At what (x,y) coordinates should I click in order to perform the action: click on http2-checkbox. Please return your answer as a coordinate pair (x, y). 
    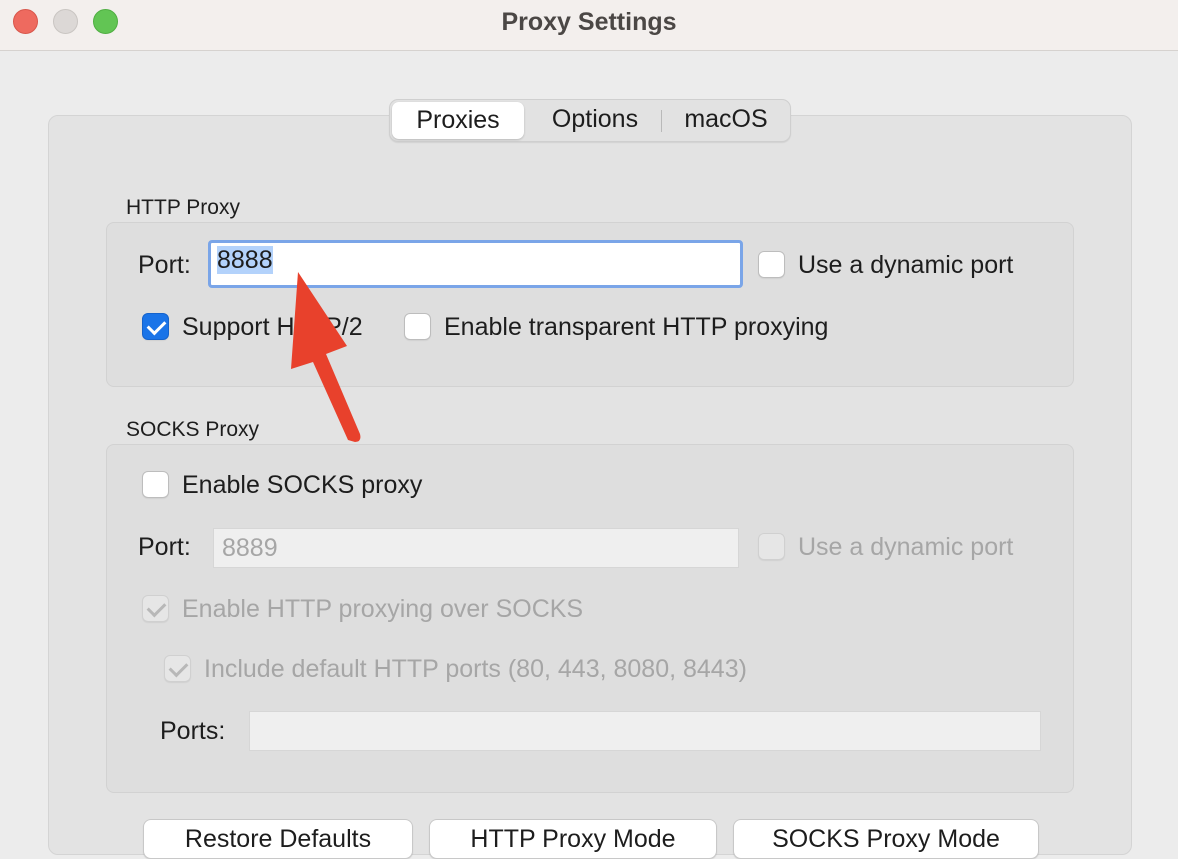
    Looking at the image, I should click on (155, 326).